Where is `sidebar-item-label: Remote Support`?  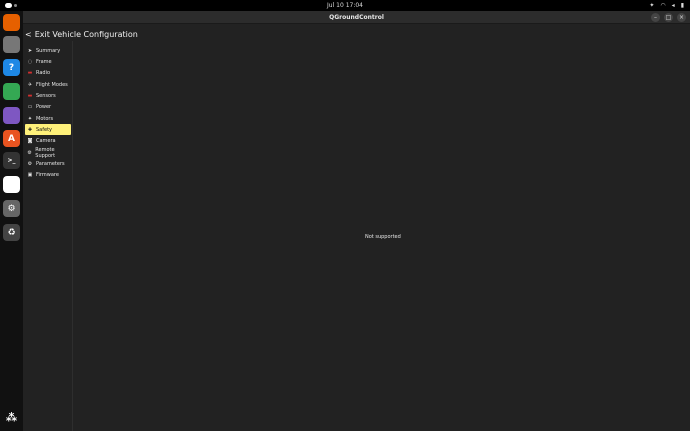 sidebar-item-label: Remote Support is located at coordinates (45, 152).